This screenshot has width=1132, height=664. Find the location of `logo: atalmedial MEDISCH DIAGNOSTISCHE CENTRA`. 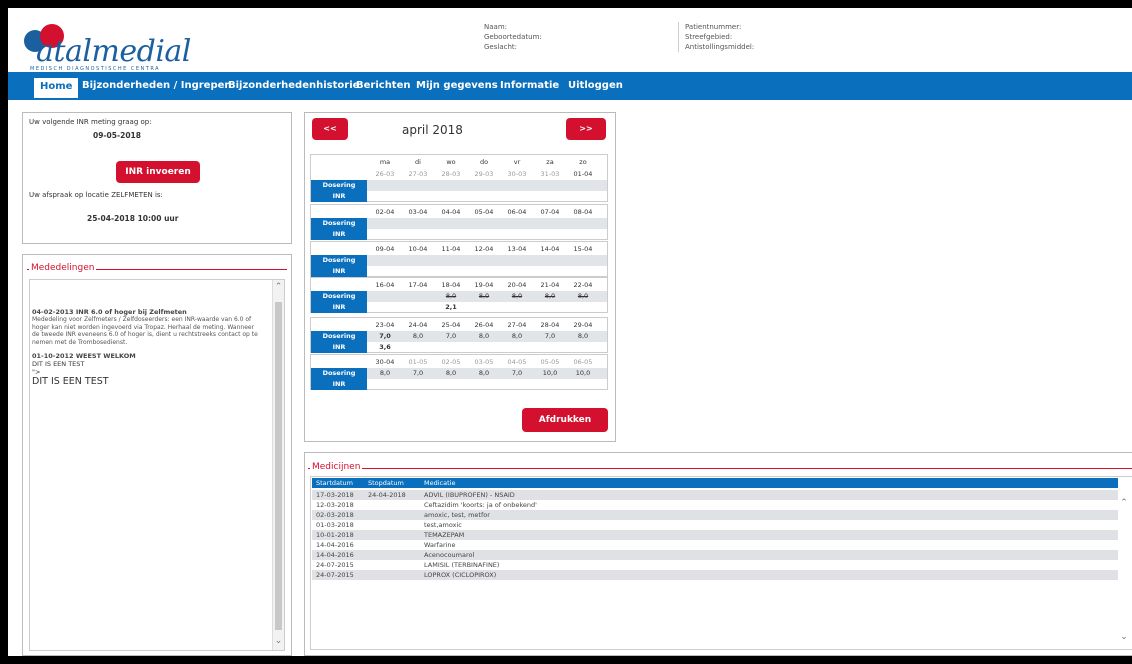

logo: atalmedial MEDISCH DIAGNOSTISCHE CENTRA is located at coordinates (105, 46).